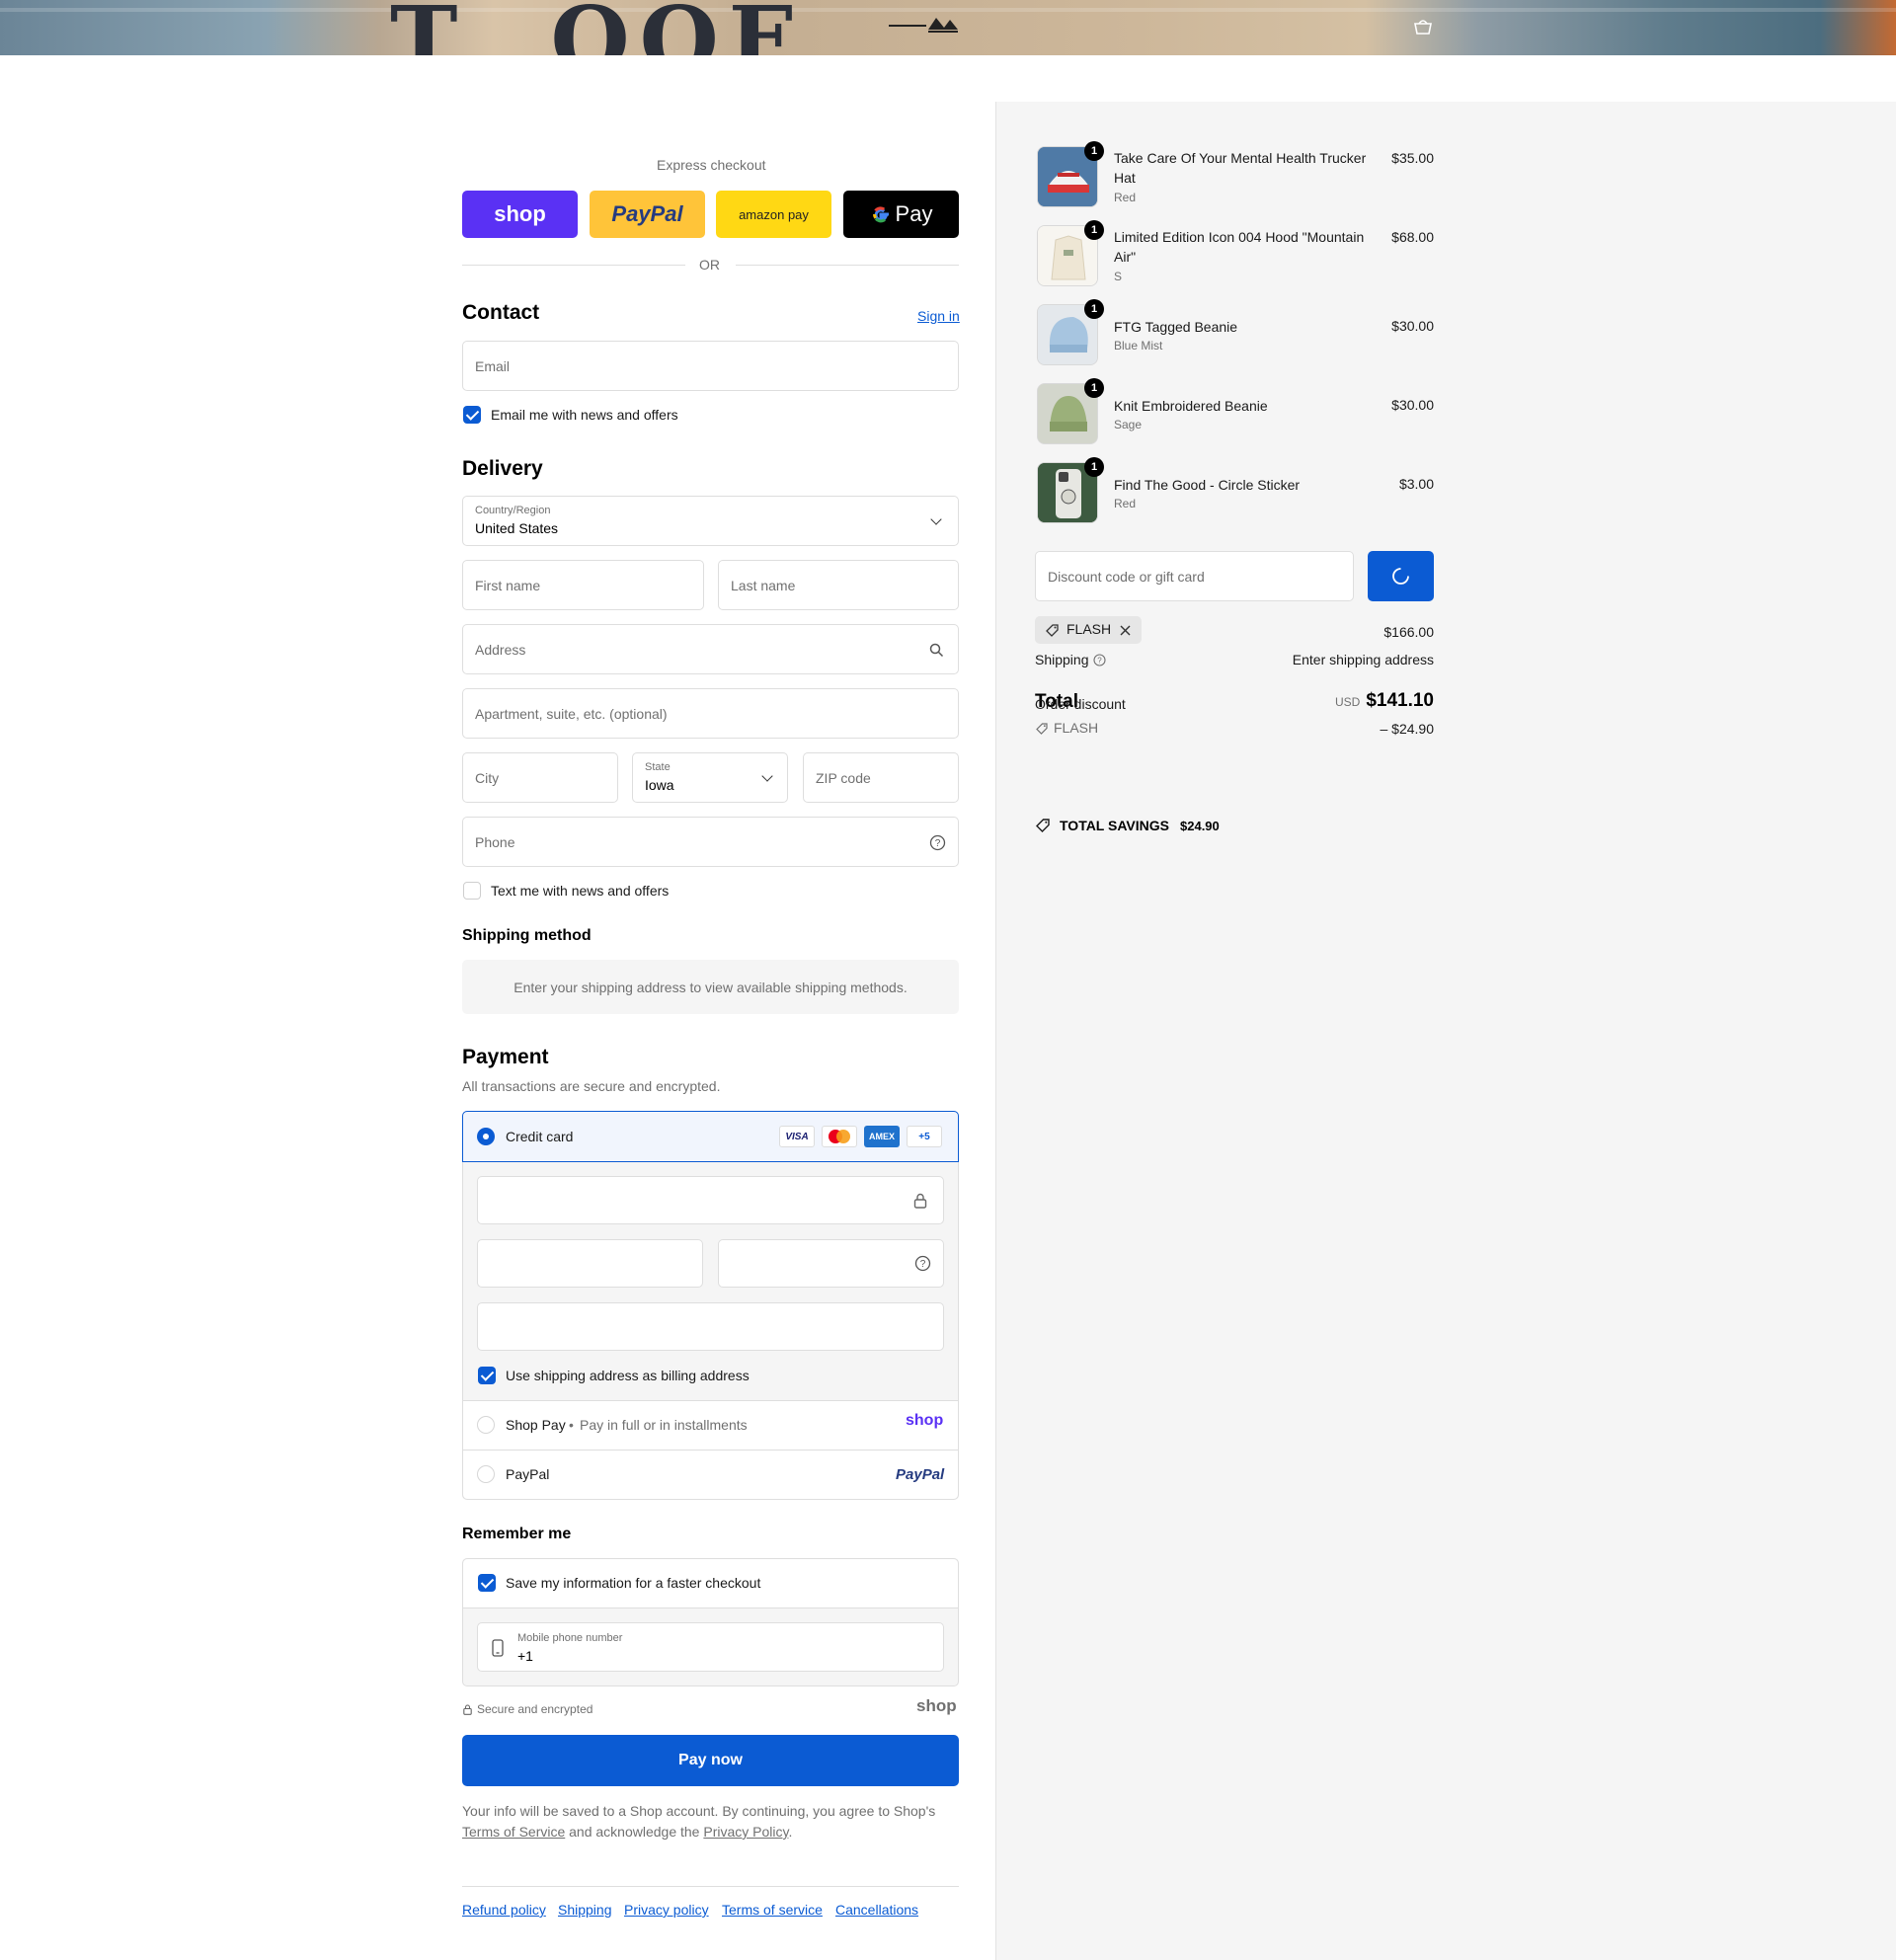 This screenshot has width=1896, height=1960. What do you see at coordinates (597, 27) in the screenshot?
I see `banner-lettering: T OOF` at bounding box center [597, 27].